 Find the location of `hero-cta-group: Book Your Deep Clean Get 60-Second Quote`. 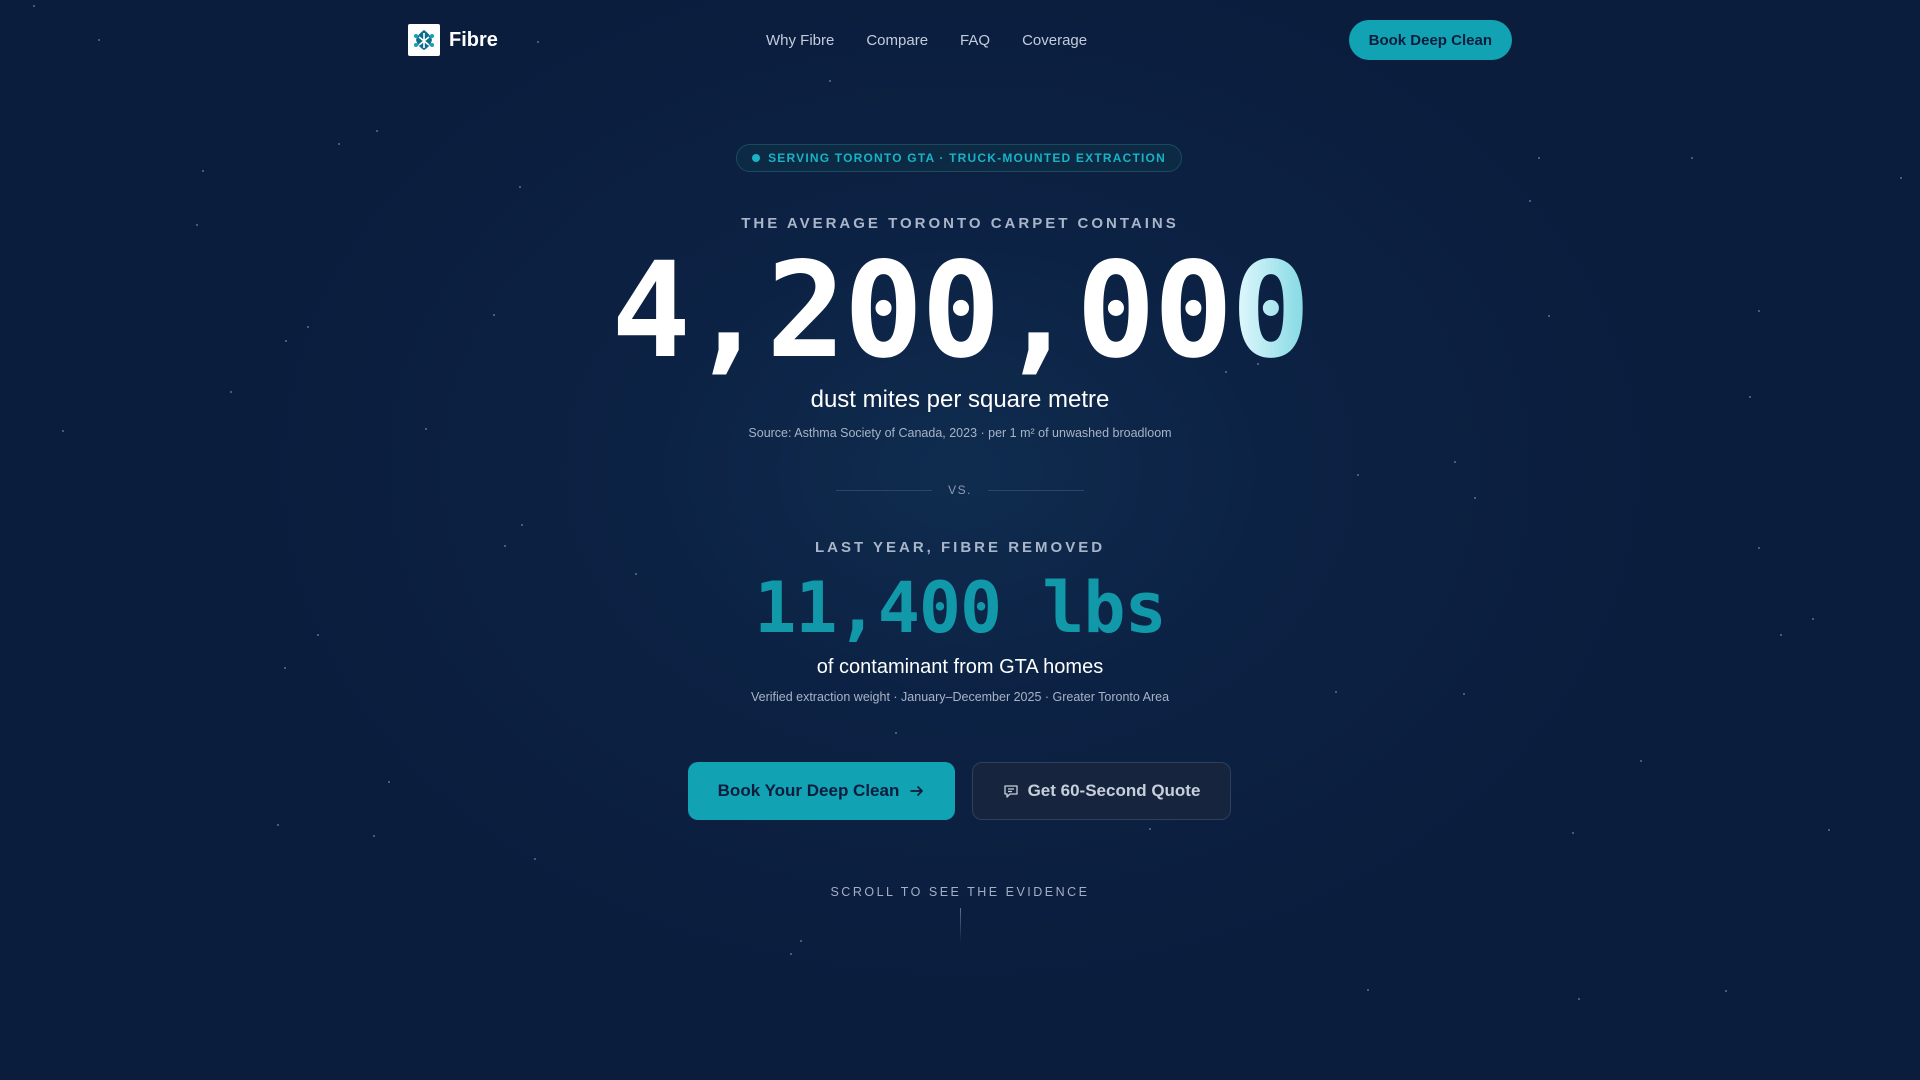

hero-cta-group: Book Your Deep Clean Get 60-Second Quote is located at coordinates (960, 791).